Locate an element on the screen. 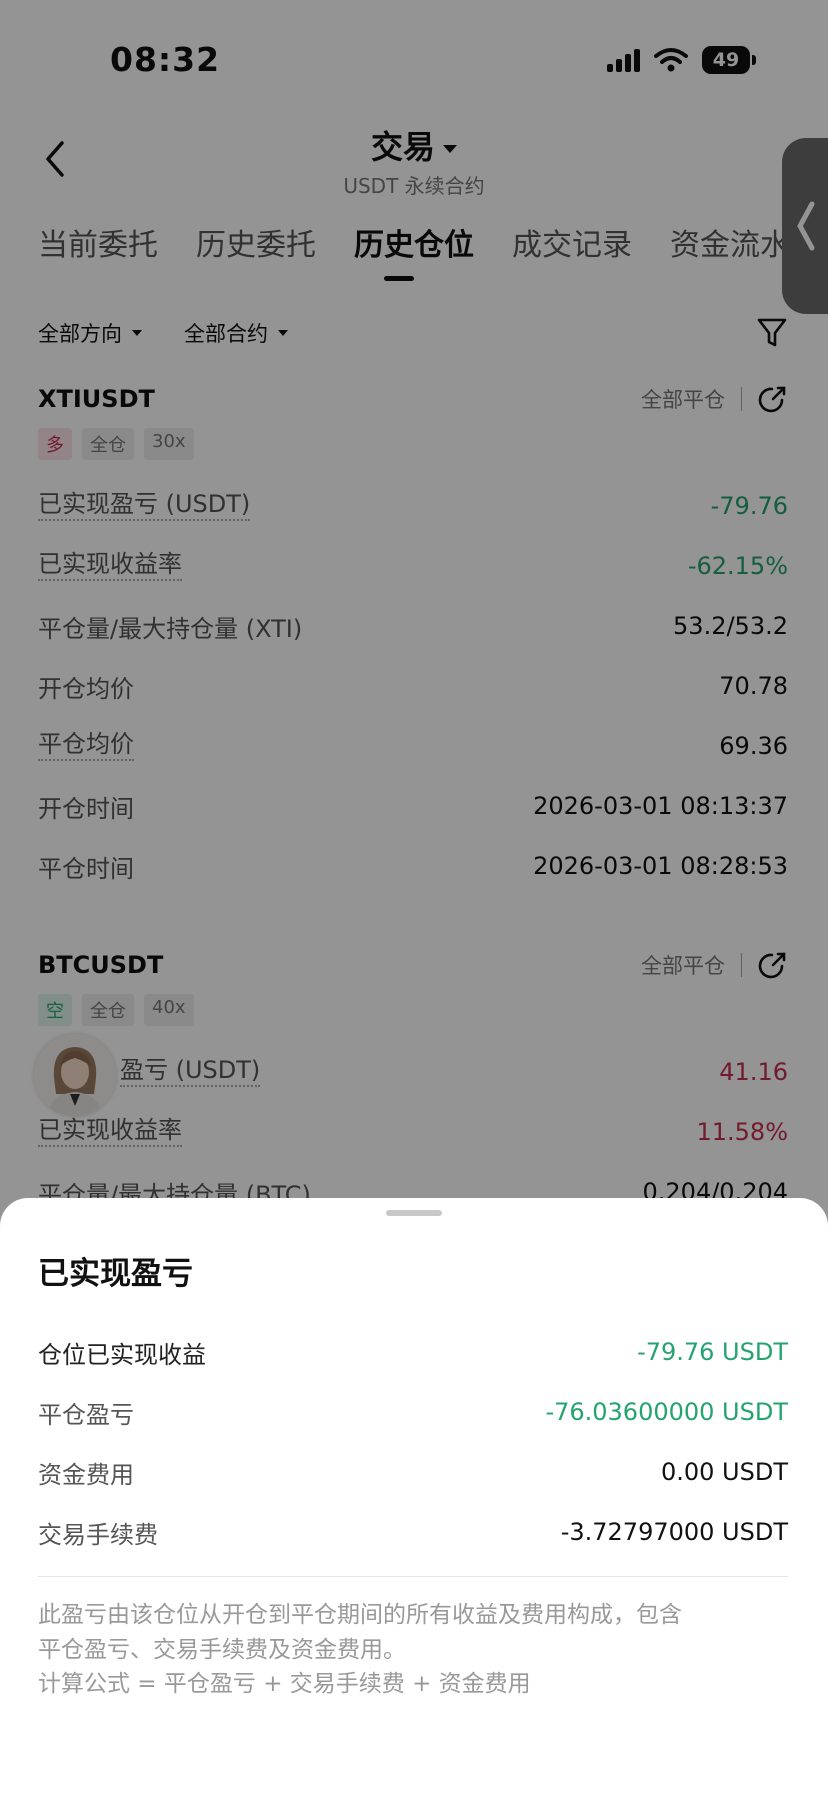 The height and width of the screenshot is (1800, 828). note-line: 此盈亏由该仓位从开仓到平仓期间的所有收益及费用构成，包含 is located at coordinates (360, 1615).